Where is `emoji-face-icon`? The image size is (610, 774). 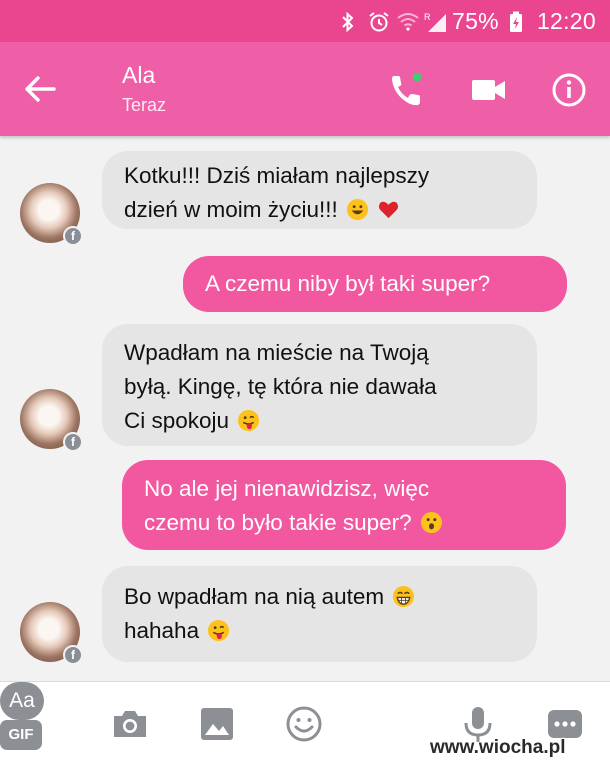 emoji-face-icon is located at coordinates (304, 724).